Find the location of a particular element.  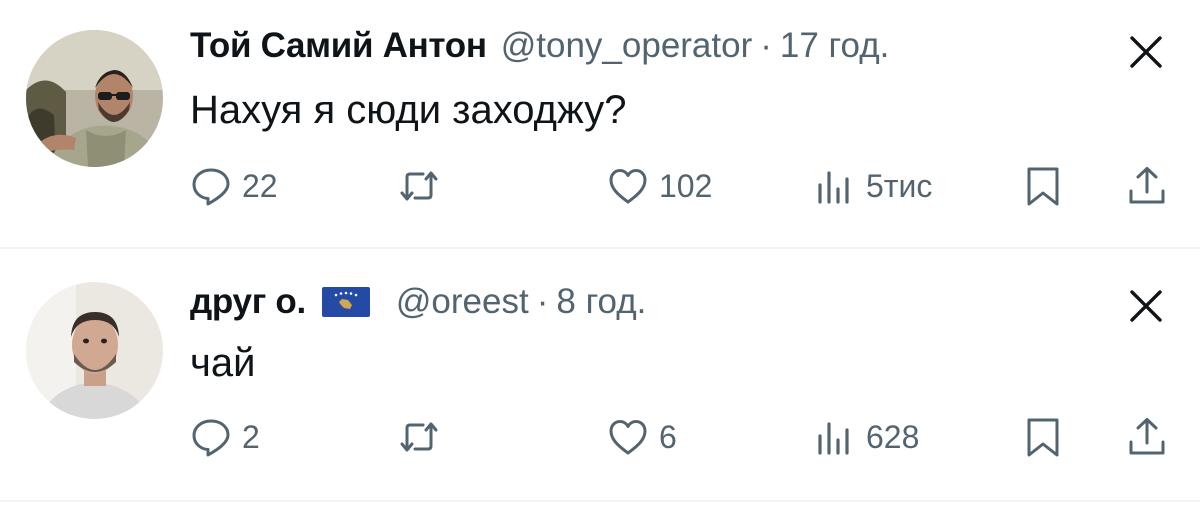

like-count: 6 is located at coordinates (668, 436).